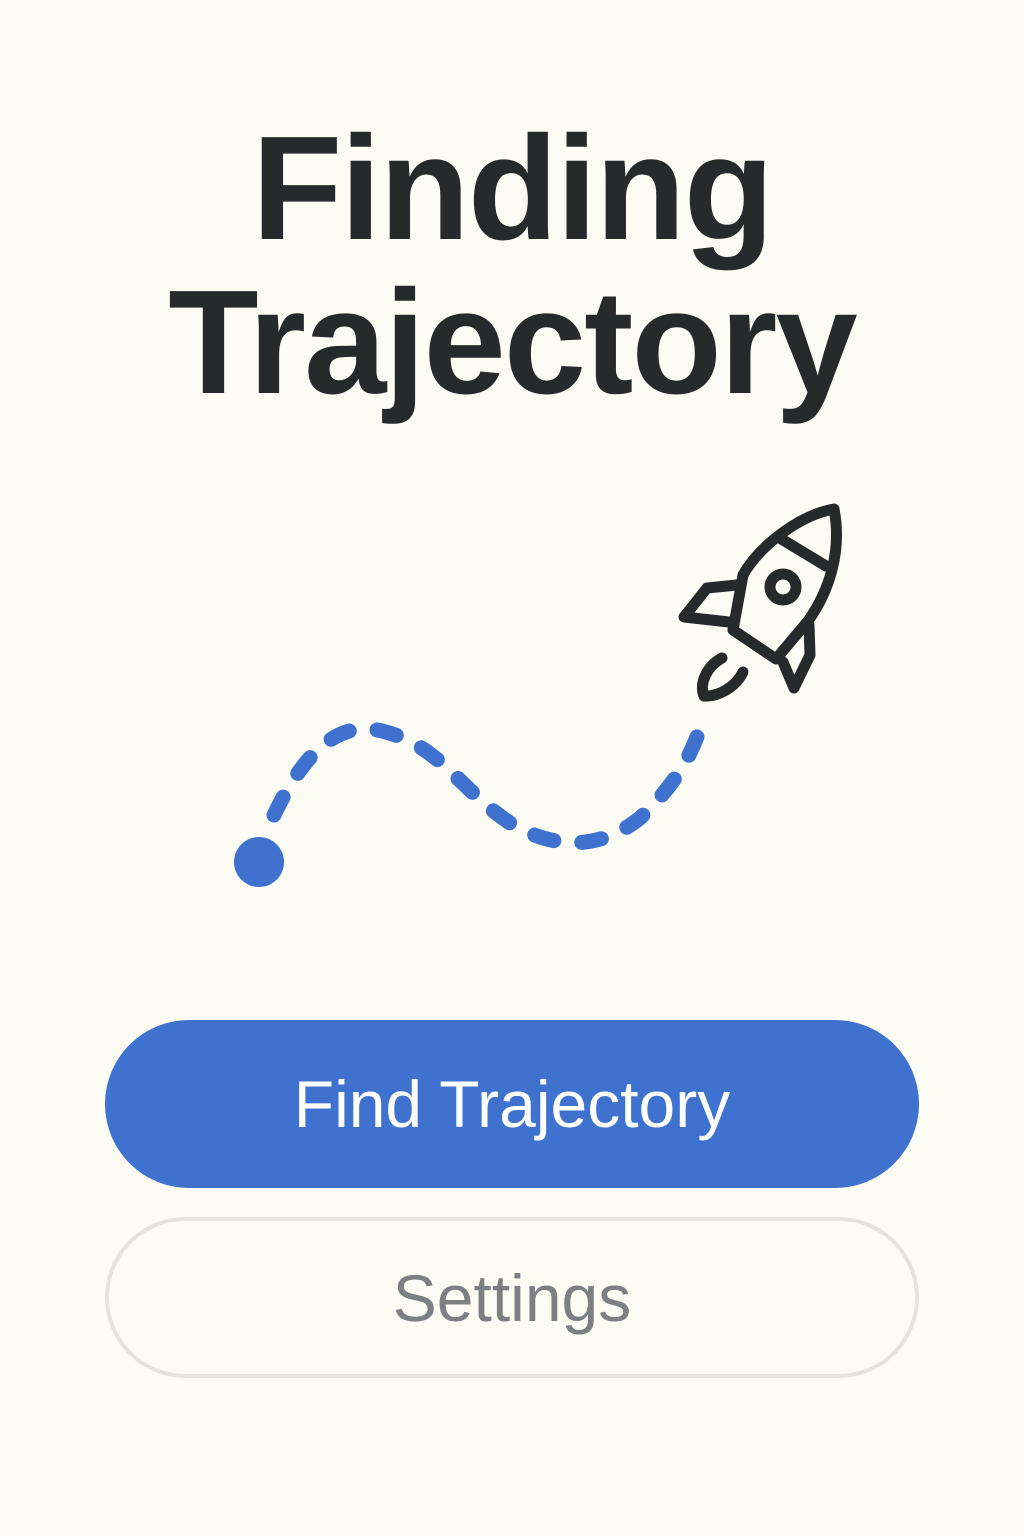 This screenshot has height=1536, width=1024. Describe the element at coordinates (487, 785) in the screenshot. I see `trajectory-path` at that location.